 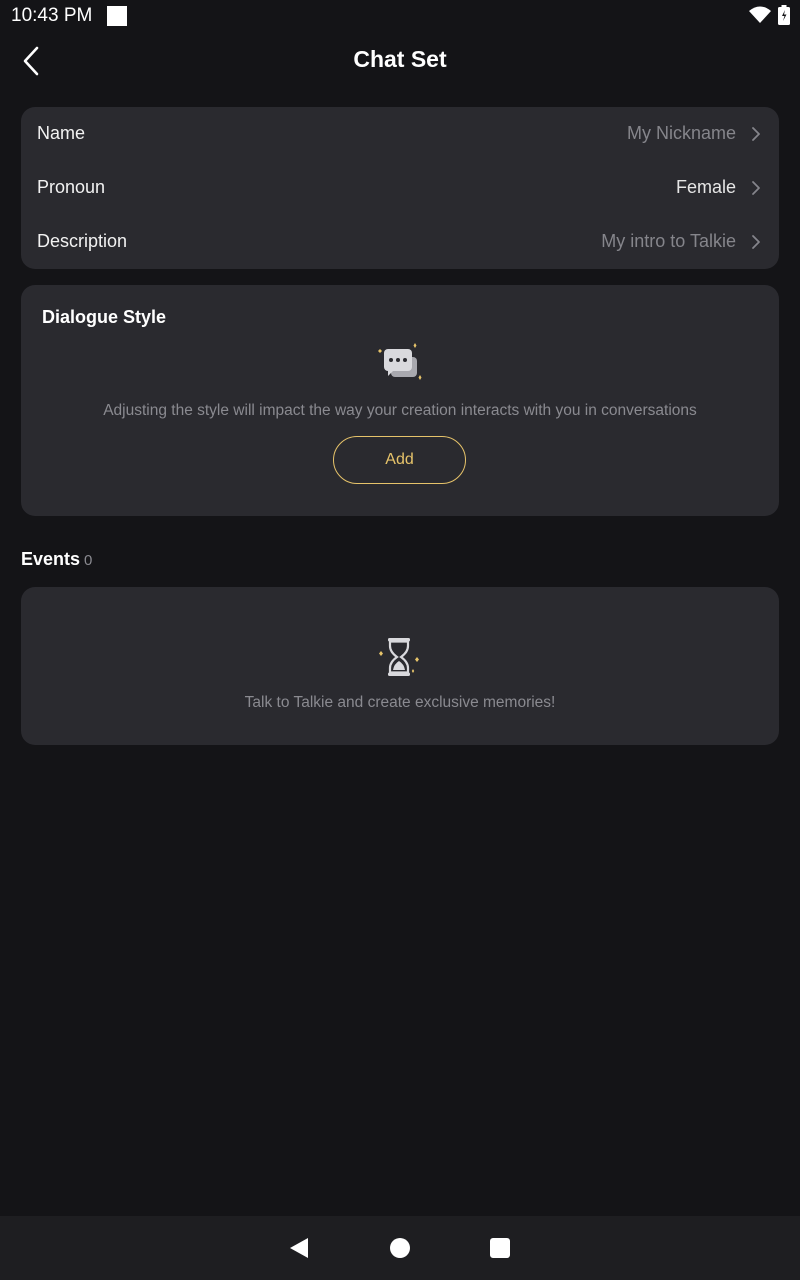 What do you see at coordinates (71, 187) in the screenshot?
I see `pronoun-label: Pronoun` at bounding box center [71, 187].